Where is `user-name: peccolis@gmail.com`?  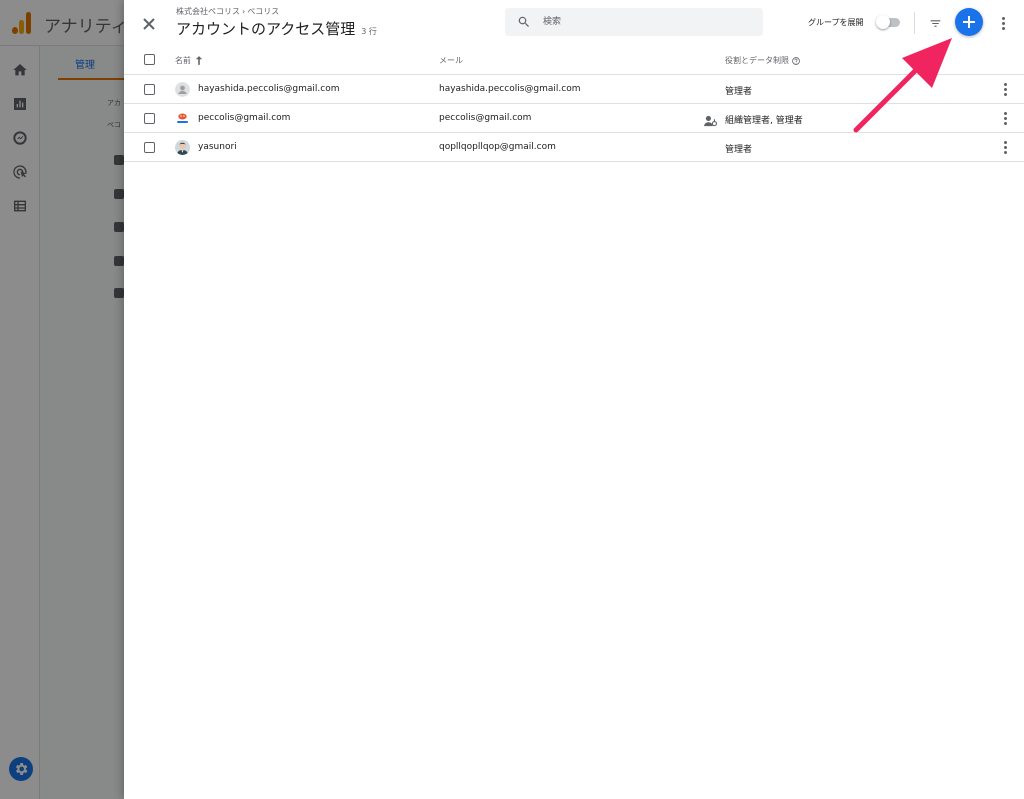 user-name: peccolis@gmail.com is located at coordinates (244, 118).